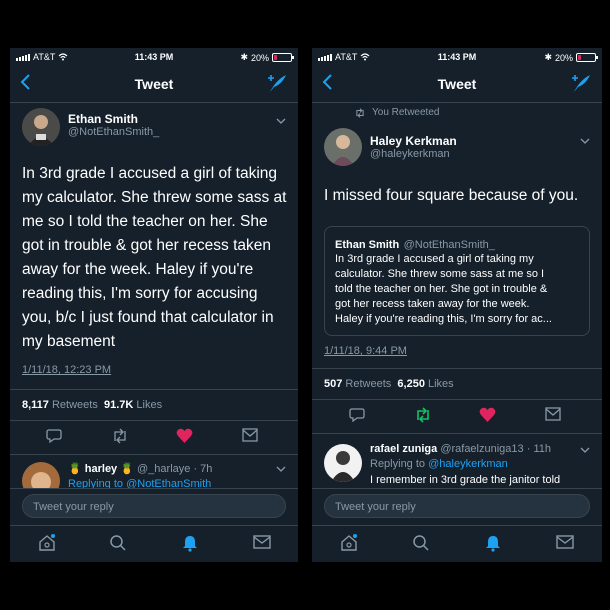 This screenshot has width=610, height=610. What do you see at coordinates (538, 449) in the screenshot?
I see `reply-time: · 11h` at bounding box center [538, 449].